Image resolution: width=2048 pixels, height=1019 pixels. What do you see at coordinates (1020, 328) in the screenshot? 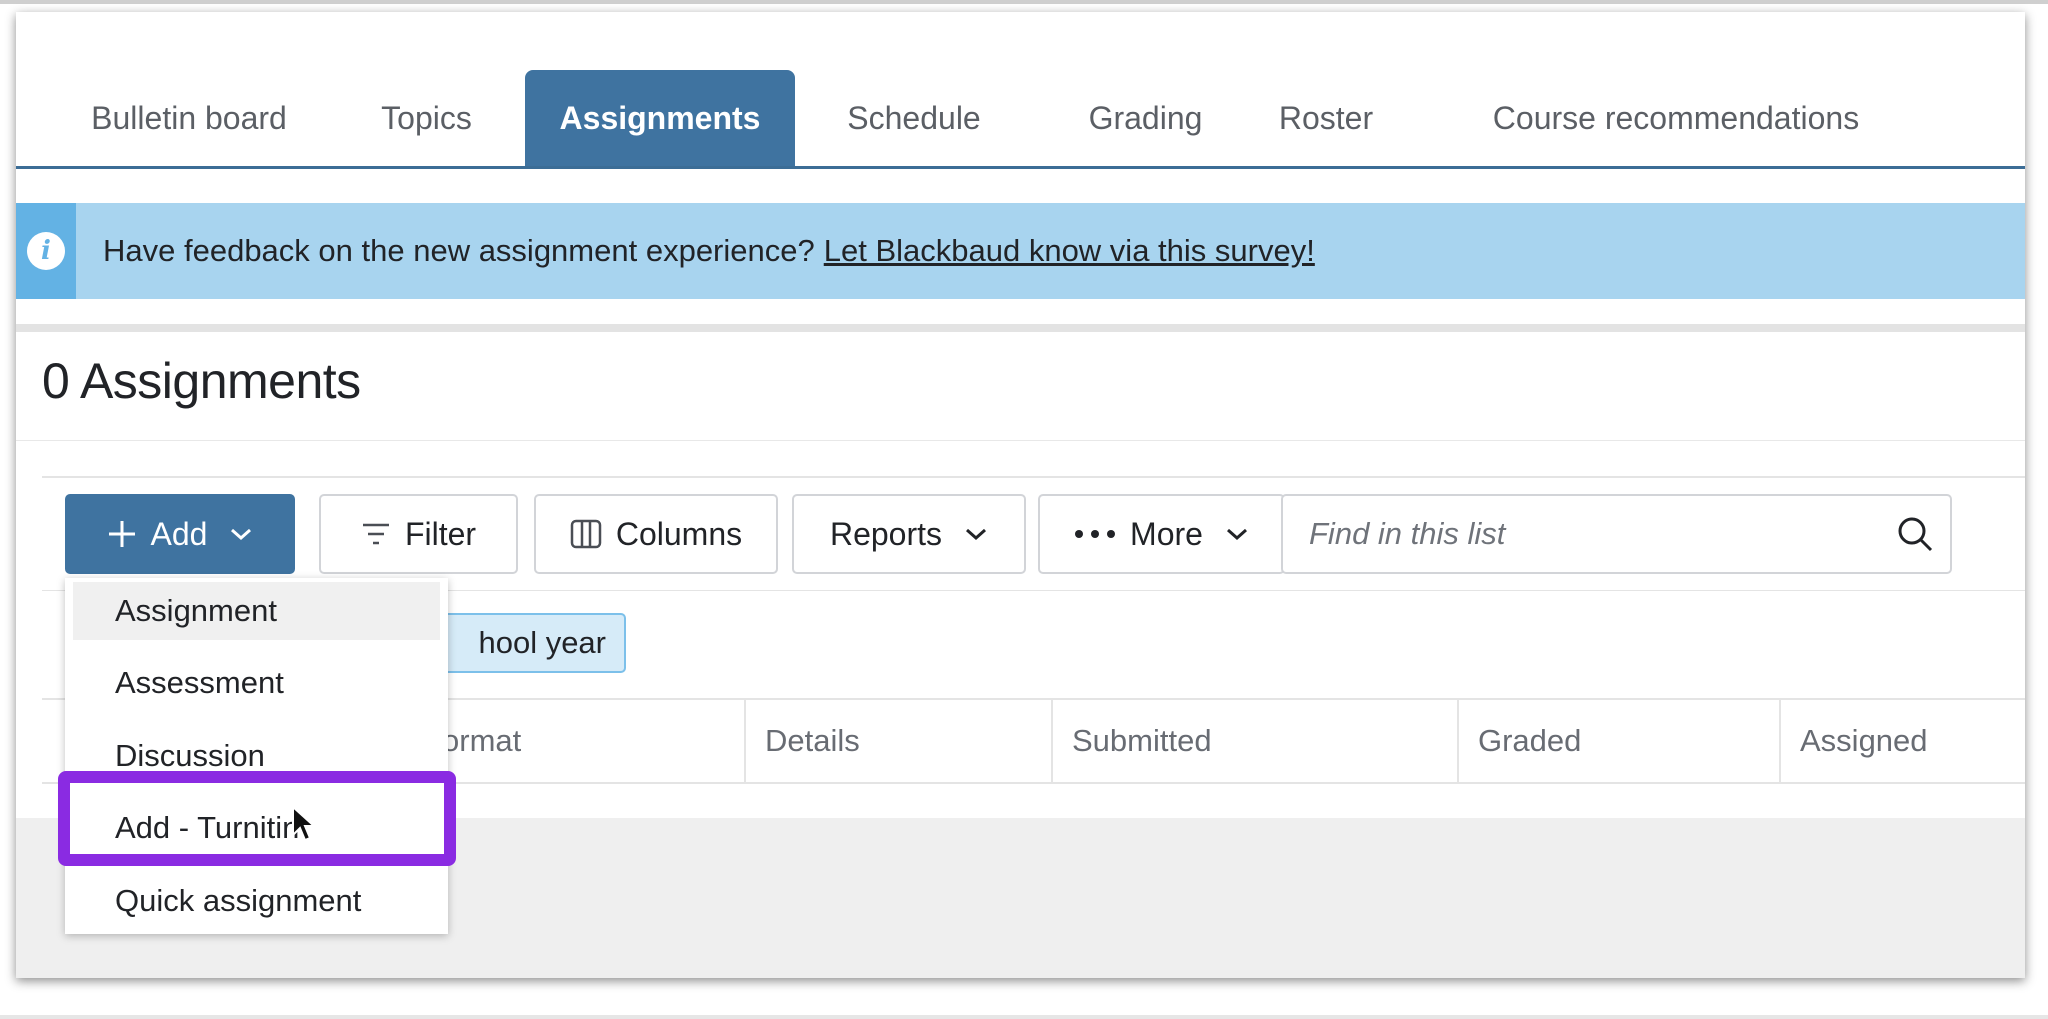
I see `section-divider` at bounding box center [1020, 328].